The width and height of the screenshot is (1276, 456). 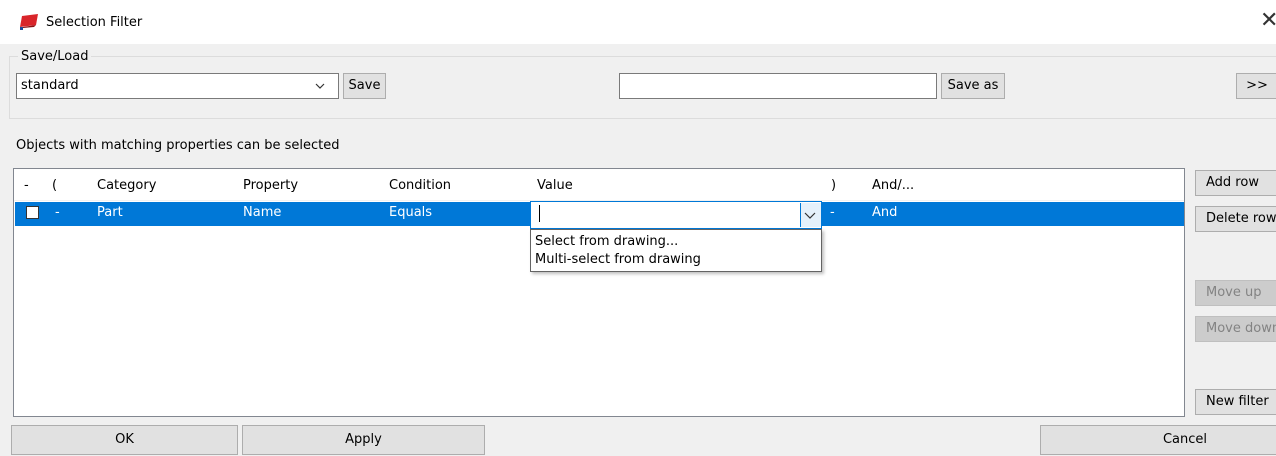 What do you see at coordinates (50, 85) in the screenshot?
I see `filter-select-value: standard` at bounding box center [50, 85].